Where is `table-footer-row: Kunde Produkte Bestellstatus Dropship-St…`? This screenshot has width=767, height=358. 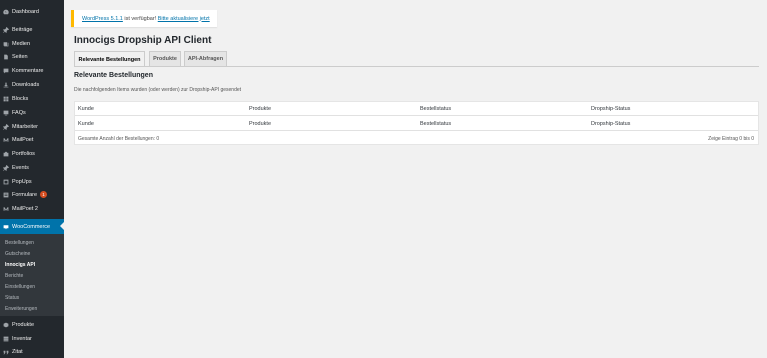
table-footer-row: Kunde Produkte Bestellstatus Dropship-St… is located at coordinates (416, 124).